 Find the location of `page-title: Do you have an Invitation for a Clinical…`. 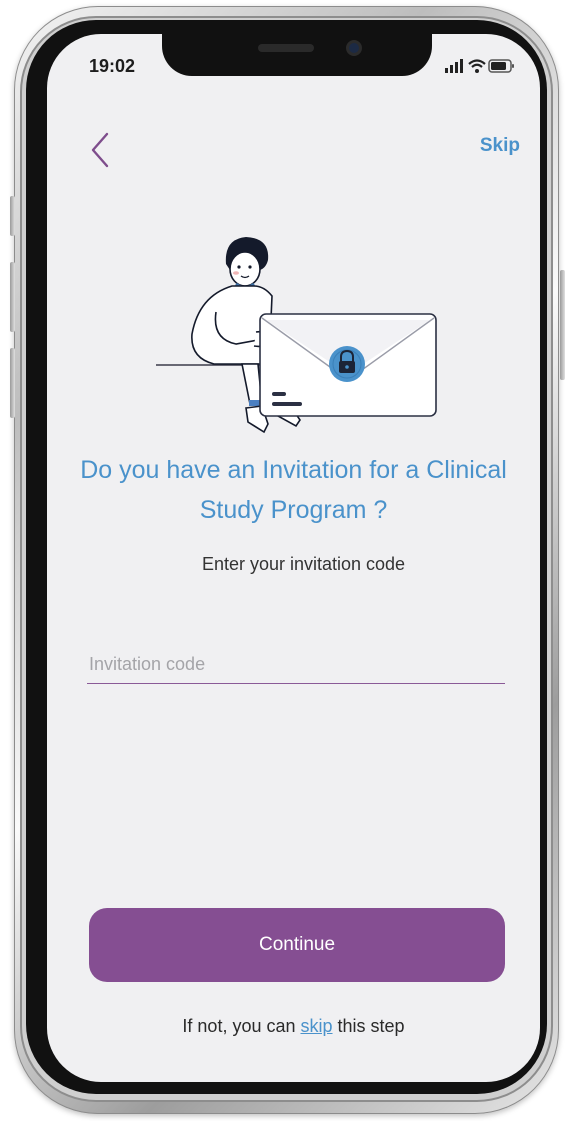

page-title: Do you have an Invitation for a Clinical… is located at coordinates (293, 490).